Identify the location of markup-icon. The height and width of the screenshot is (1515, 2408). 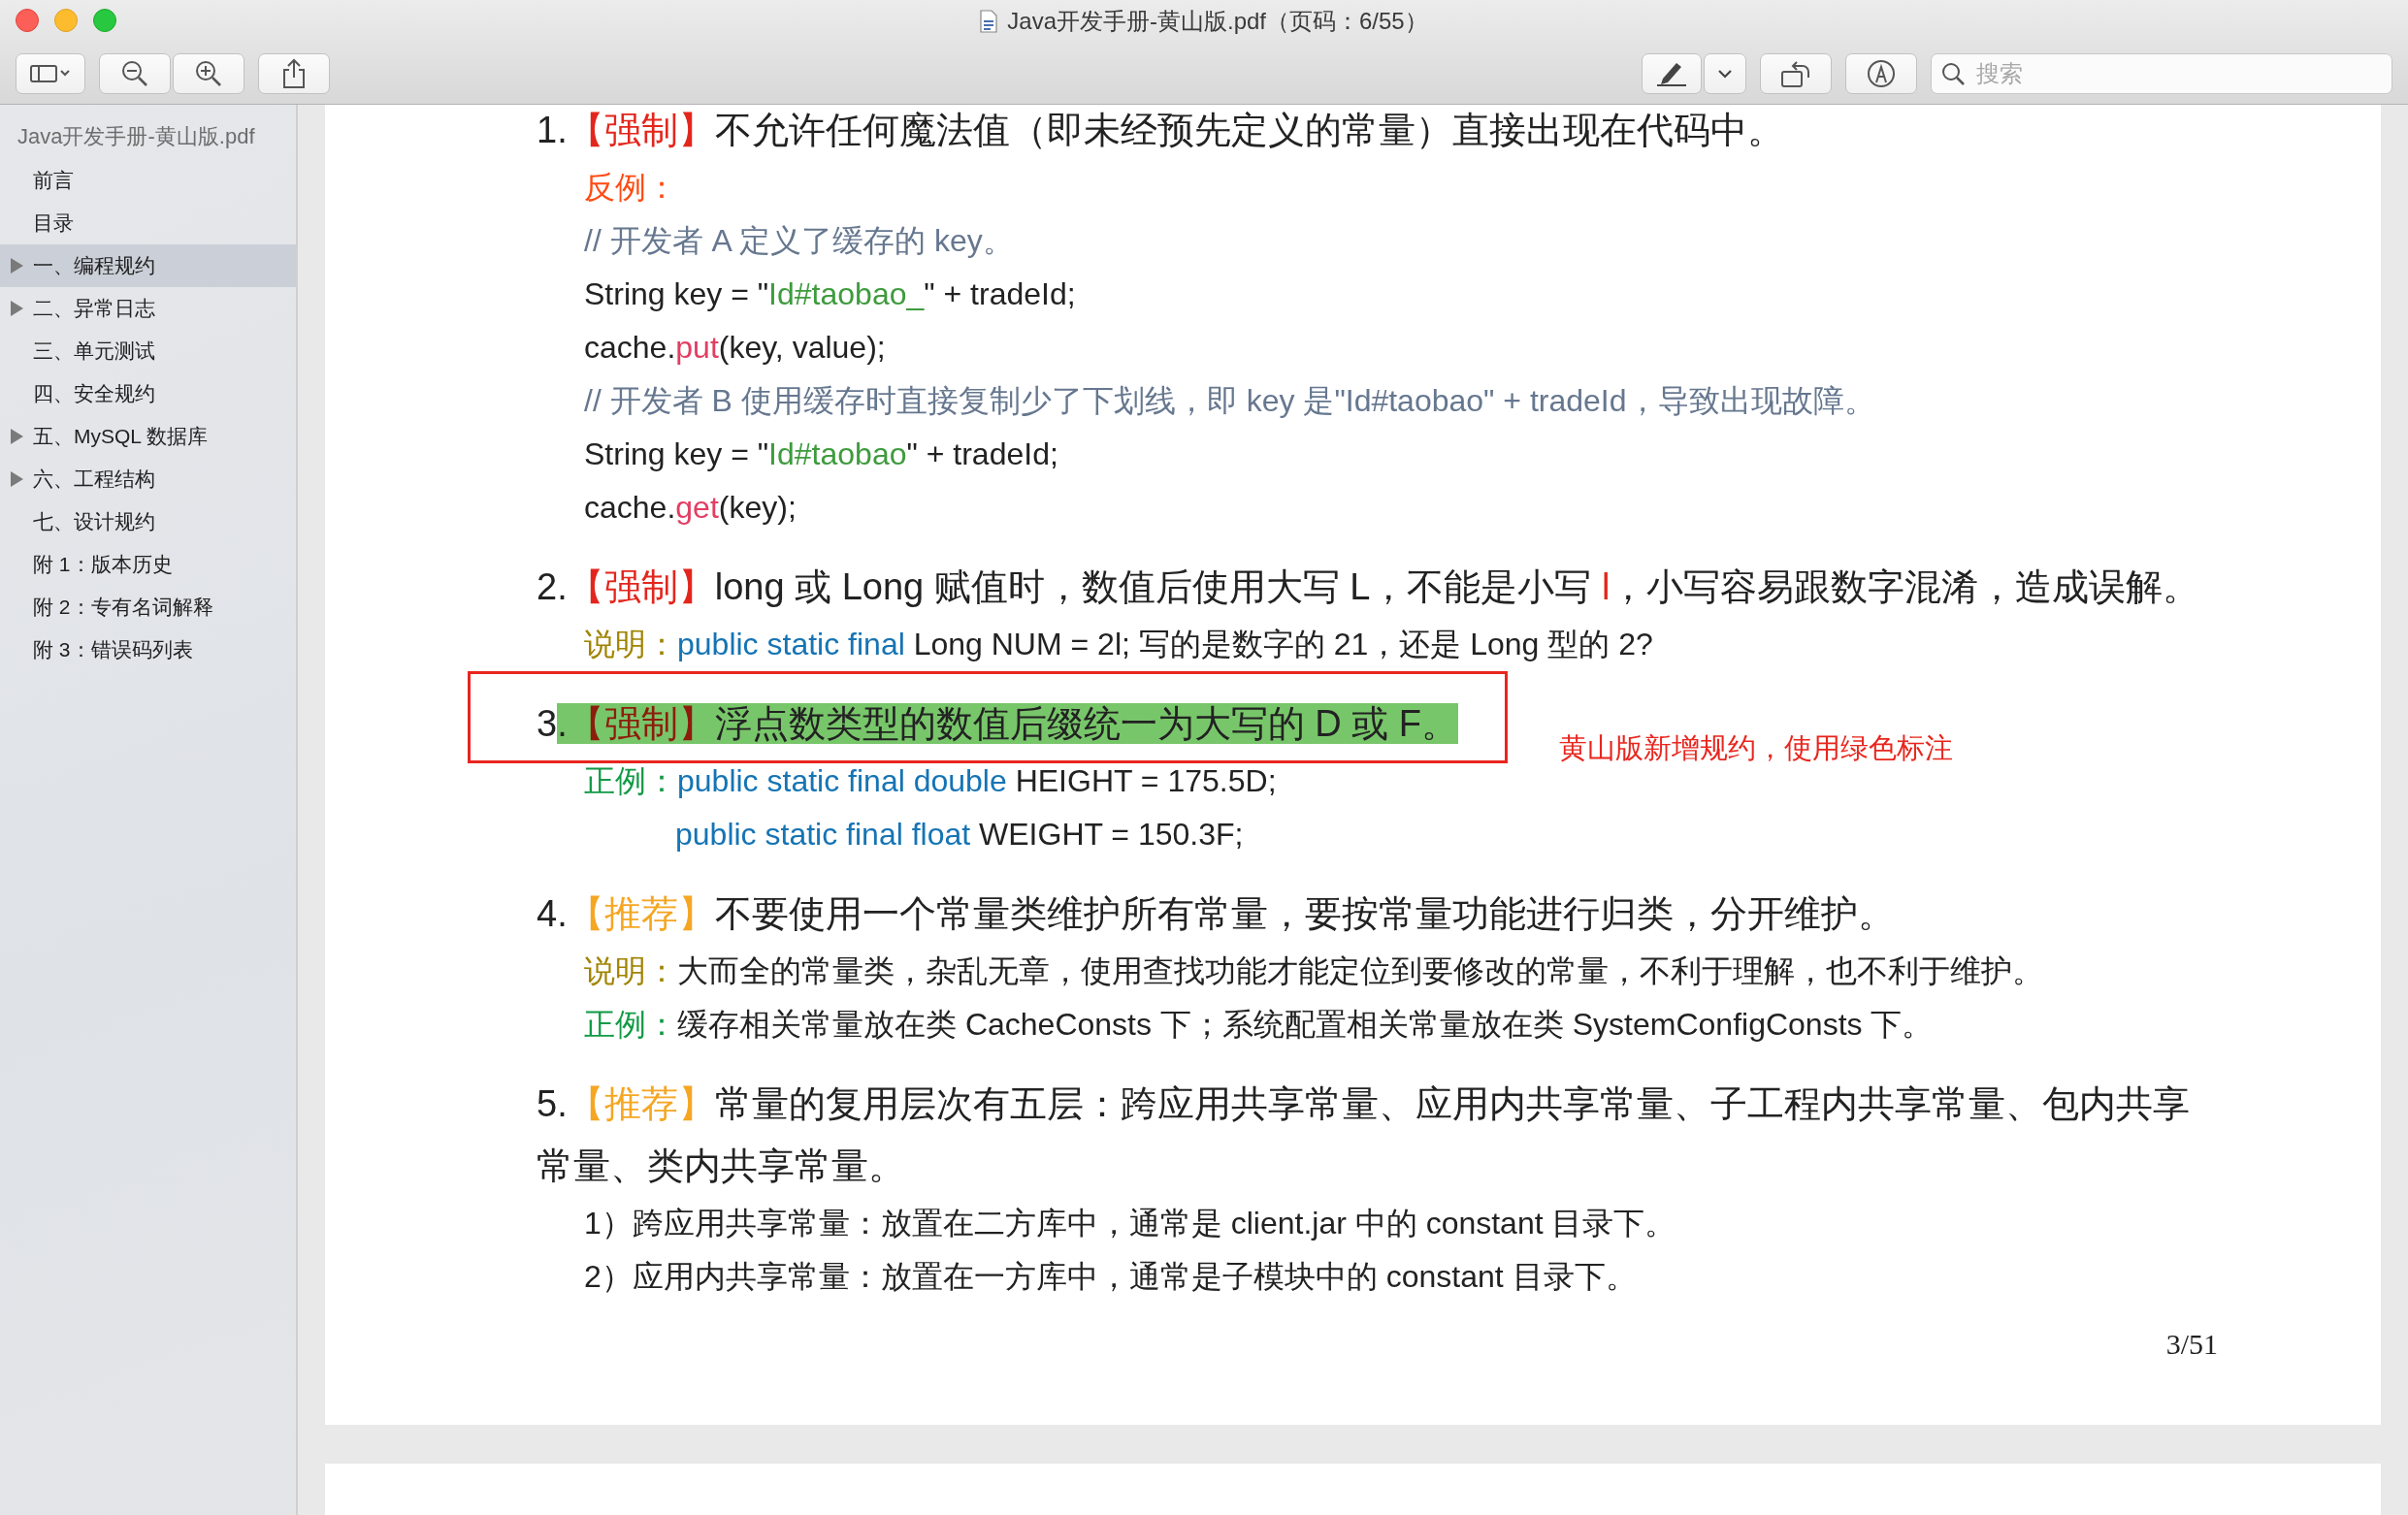
(1881, 73).